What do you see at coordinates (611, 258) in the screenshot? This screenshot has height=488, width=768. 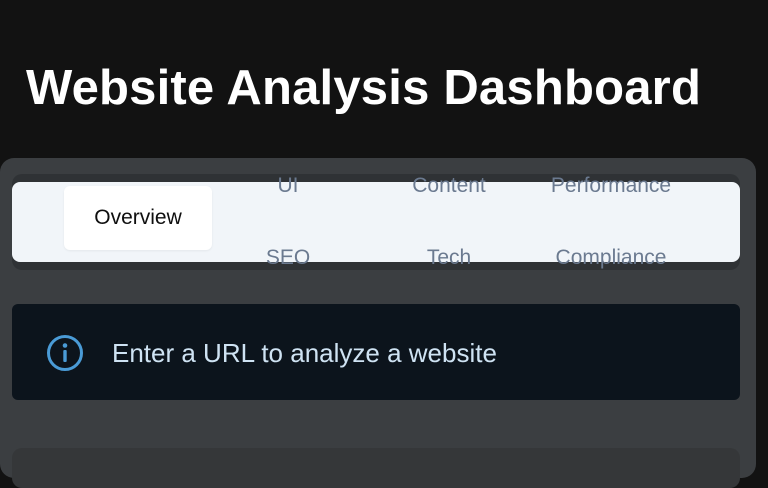 I see `tab-compliance: Compliance` at bounding box center [611, 258].